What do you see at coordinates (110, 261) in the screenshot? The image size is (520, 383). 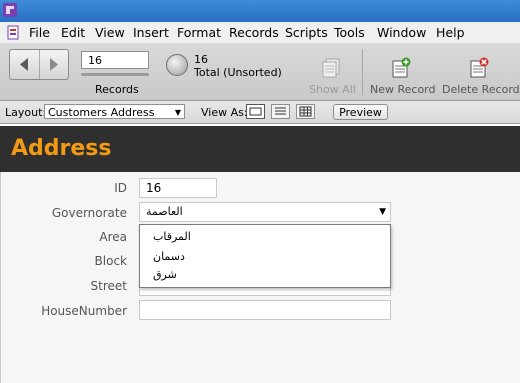 I see `field-label-block: Block` at bounding box center [110, 261].